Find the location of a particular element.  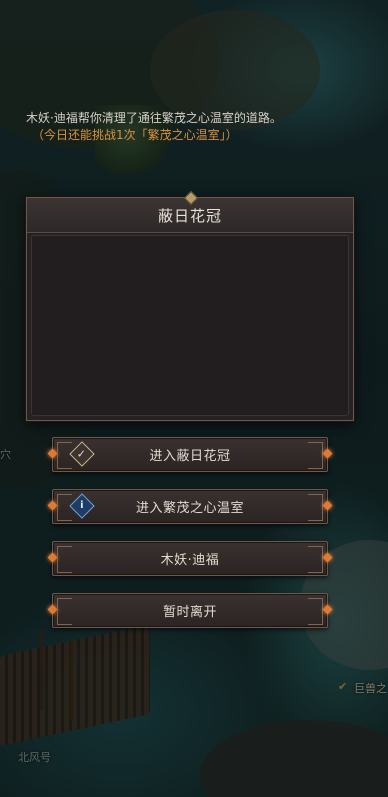

dialog-attempts-note: （今日还能挑战1次「繁茂之心温室」） is located at coordinates (135, 135).